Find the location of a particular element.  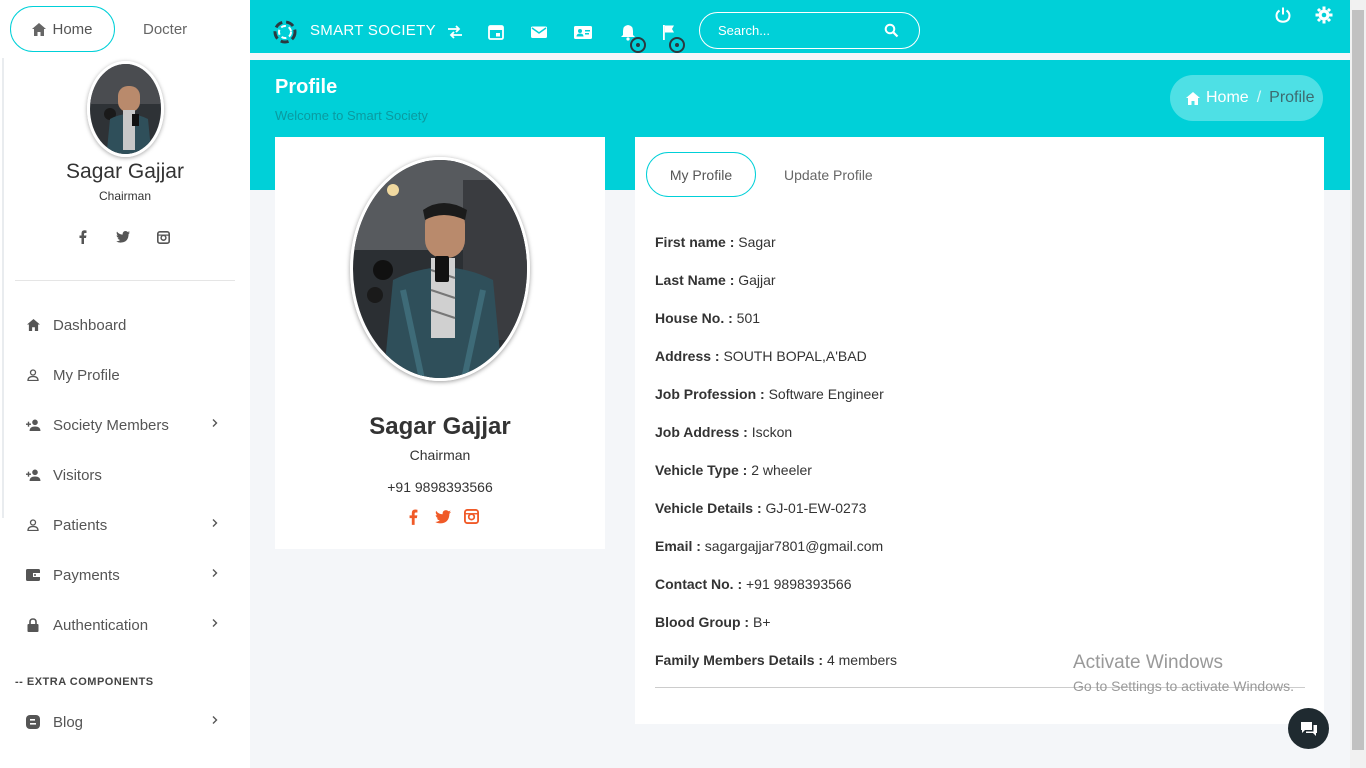

sidebar-item-label: My Profile is located at coordinates (86, 375).